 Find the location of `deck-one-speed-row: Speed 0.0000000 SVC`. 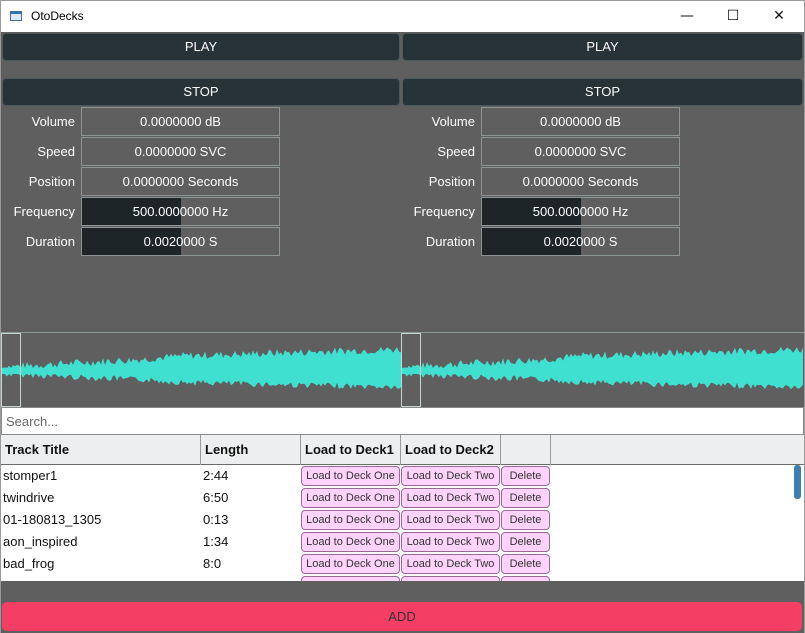

deck-one-speed-row: Speed 0.0000000 SVC is located at coordinates (141, 152).